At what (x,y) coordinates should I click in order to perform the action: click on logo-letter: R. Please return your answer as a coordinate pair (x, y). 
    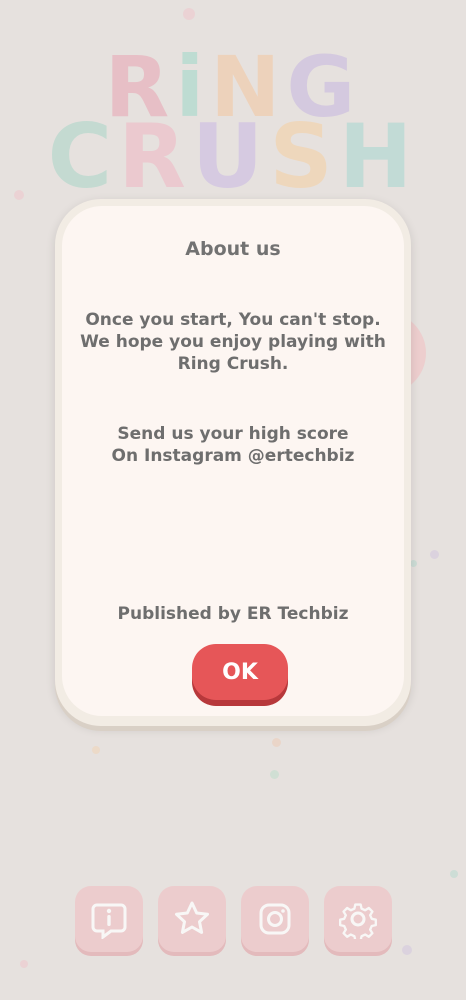
    Looking at the image, I should click on (155, 156).